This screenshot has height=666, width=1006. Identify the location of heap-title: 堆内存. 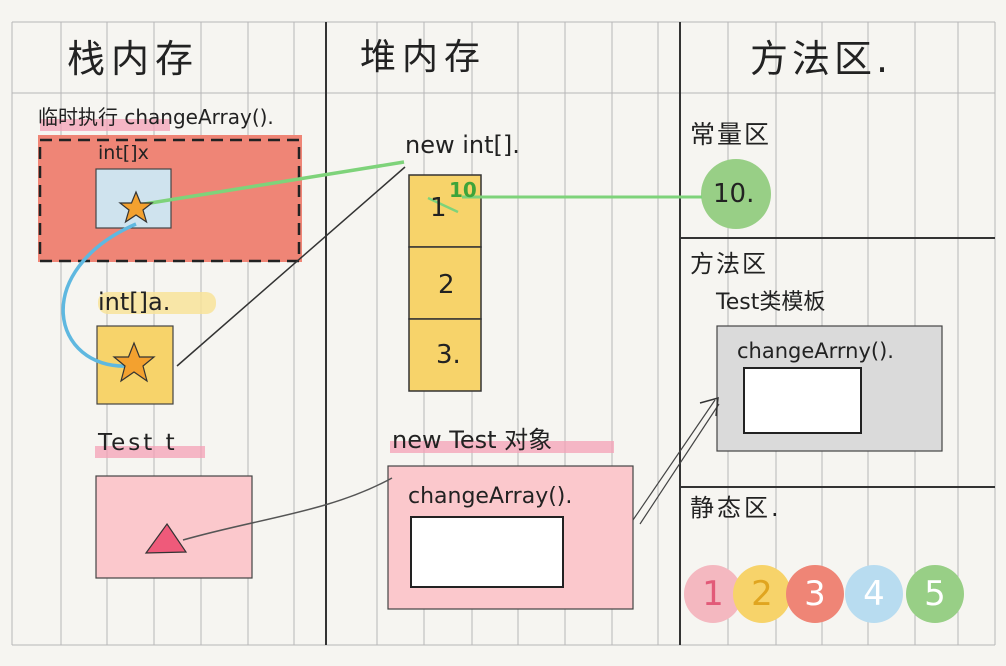
(423, 57).